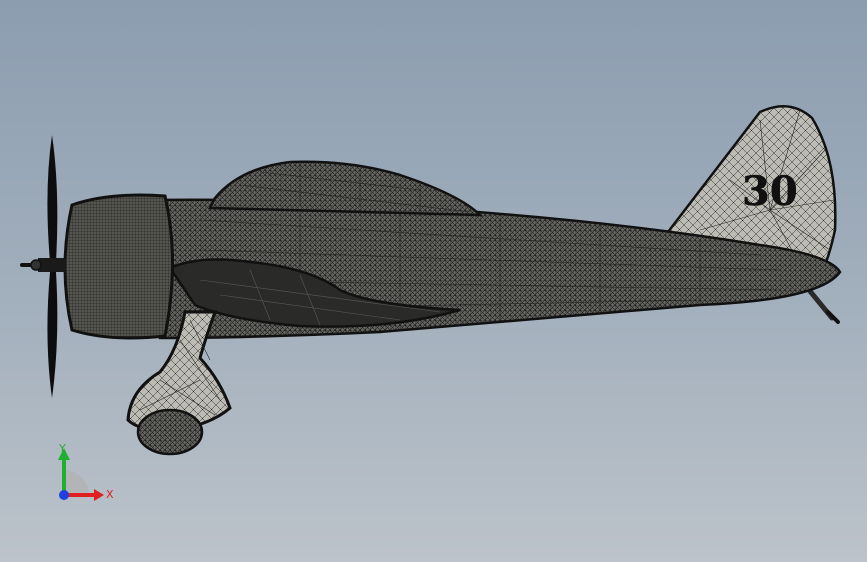  What do you see at coordinates (99, 495) in the screenshot?
I see `x-axis-arrow` at bounding box center [99, 495].